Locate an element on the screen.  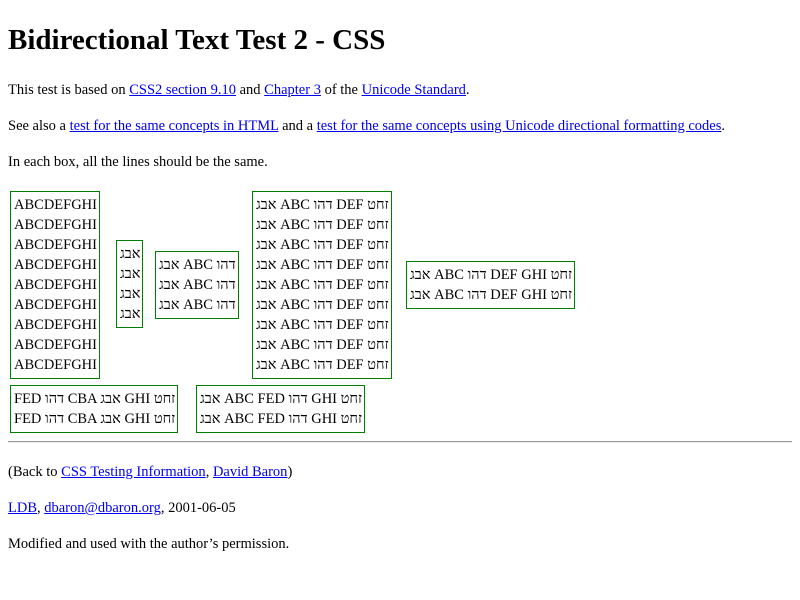
back-prefix: (Back to is located at coordinates (35, 472).